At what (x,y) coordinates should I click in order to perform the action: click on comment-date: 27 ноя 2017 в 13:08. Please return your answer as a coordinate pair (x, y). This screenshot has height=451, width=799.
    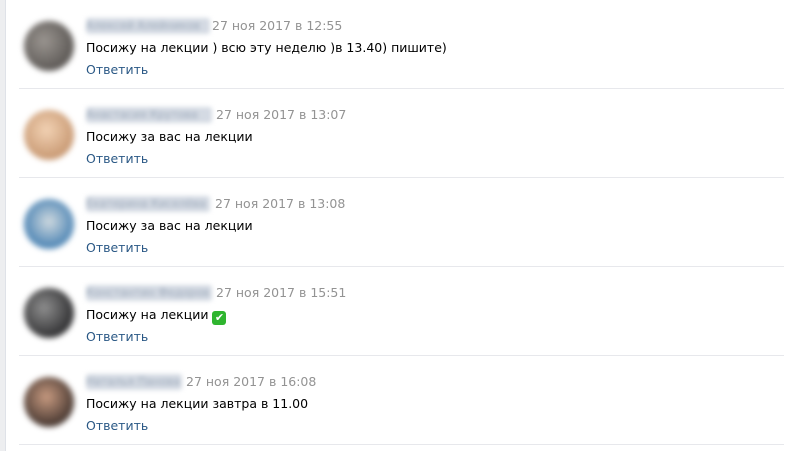
    Looking at the image, I should click on (280, 204).